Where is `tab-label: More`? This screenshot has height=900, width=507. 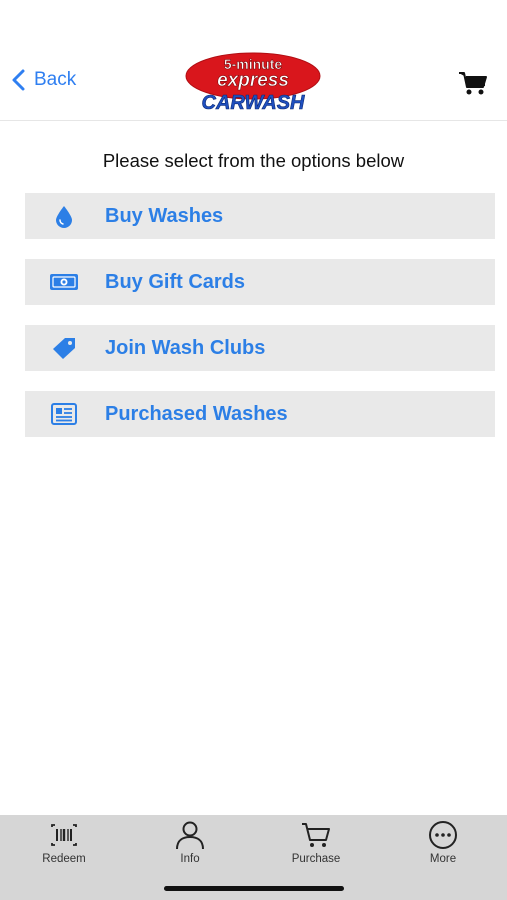
tab-label: More is located at coordinates (443, 859).